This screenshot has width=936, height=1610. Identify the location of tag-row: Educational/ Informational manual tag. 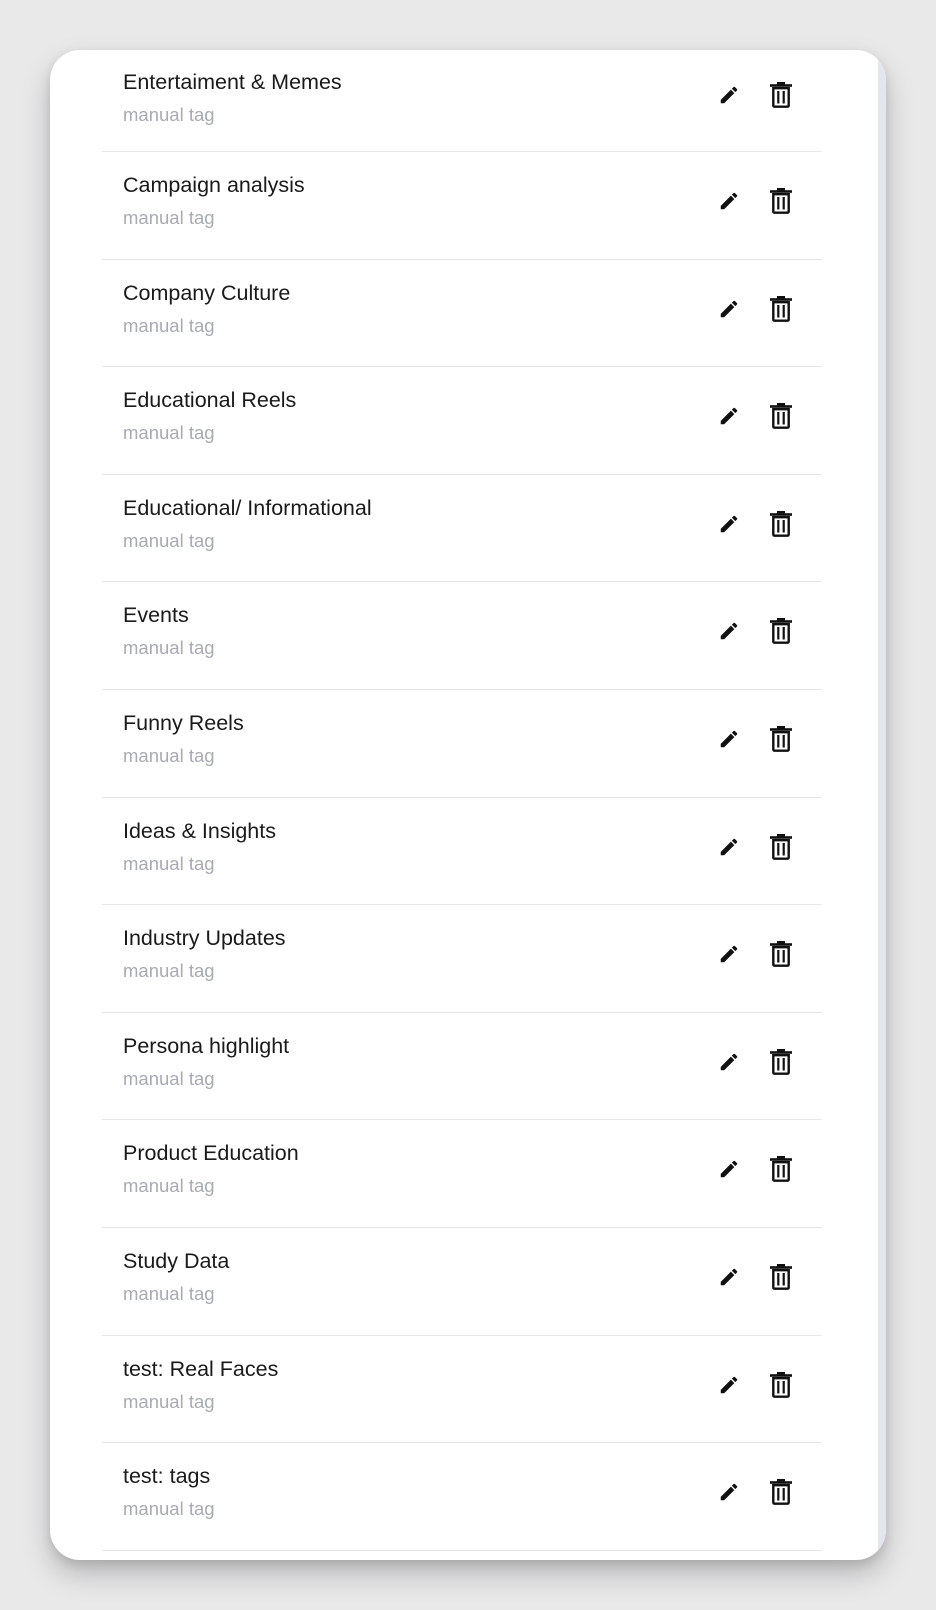
(462, 529).